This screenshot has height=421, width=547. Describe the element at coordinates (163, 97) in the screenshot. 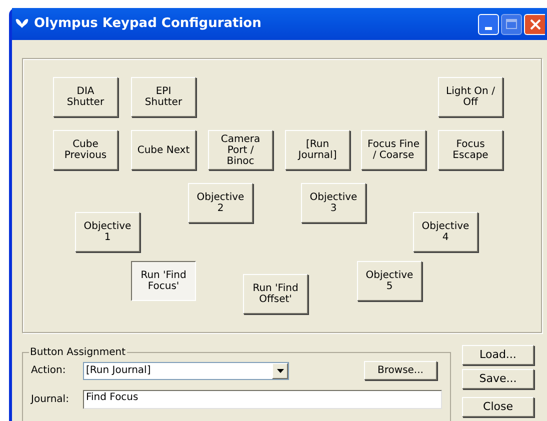

I see `keypad-button: EPI Shutter` at that location.